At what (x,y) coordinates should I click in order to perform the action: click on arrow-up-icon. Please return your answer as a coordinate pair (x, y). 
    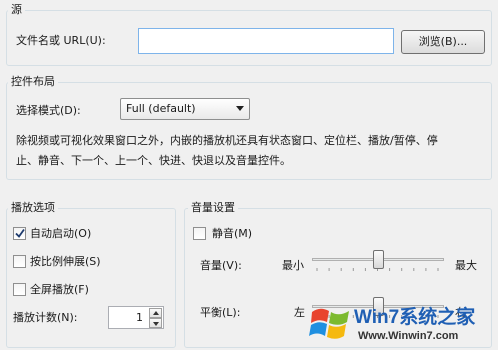
    Looking at the image, I should click on (156, 313).